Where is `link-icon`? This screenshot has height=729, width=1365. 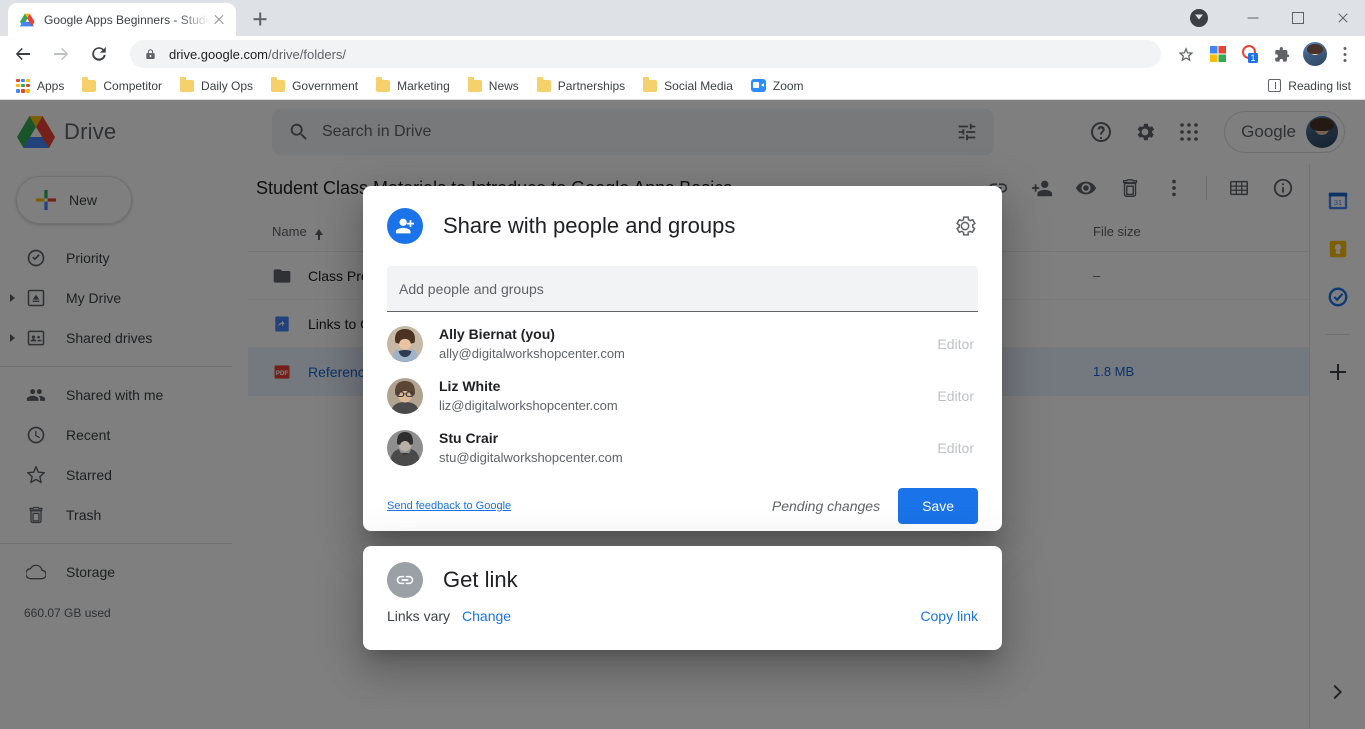
link-icon is located at coordinates (405, 580).